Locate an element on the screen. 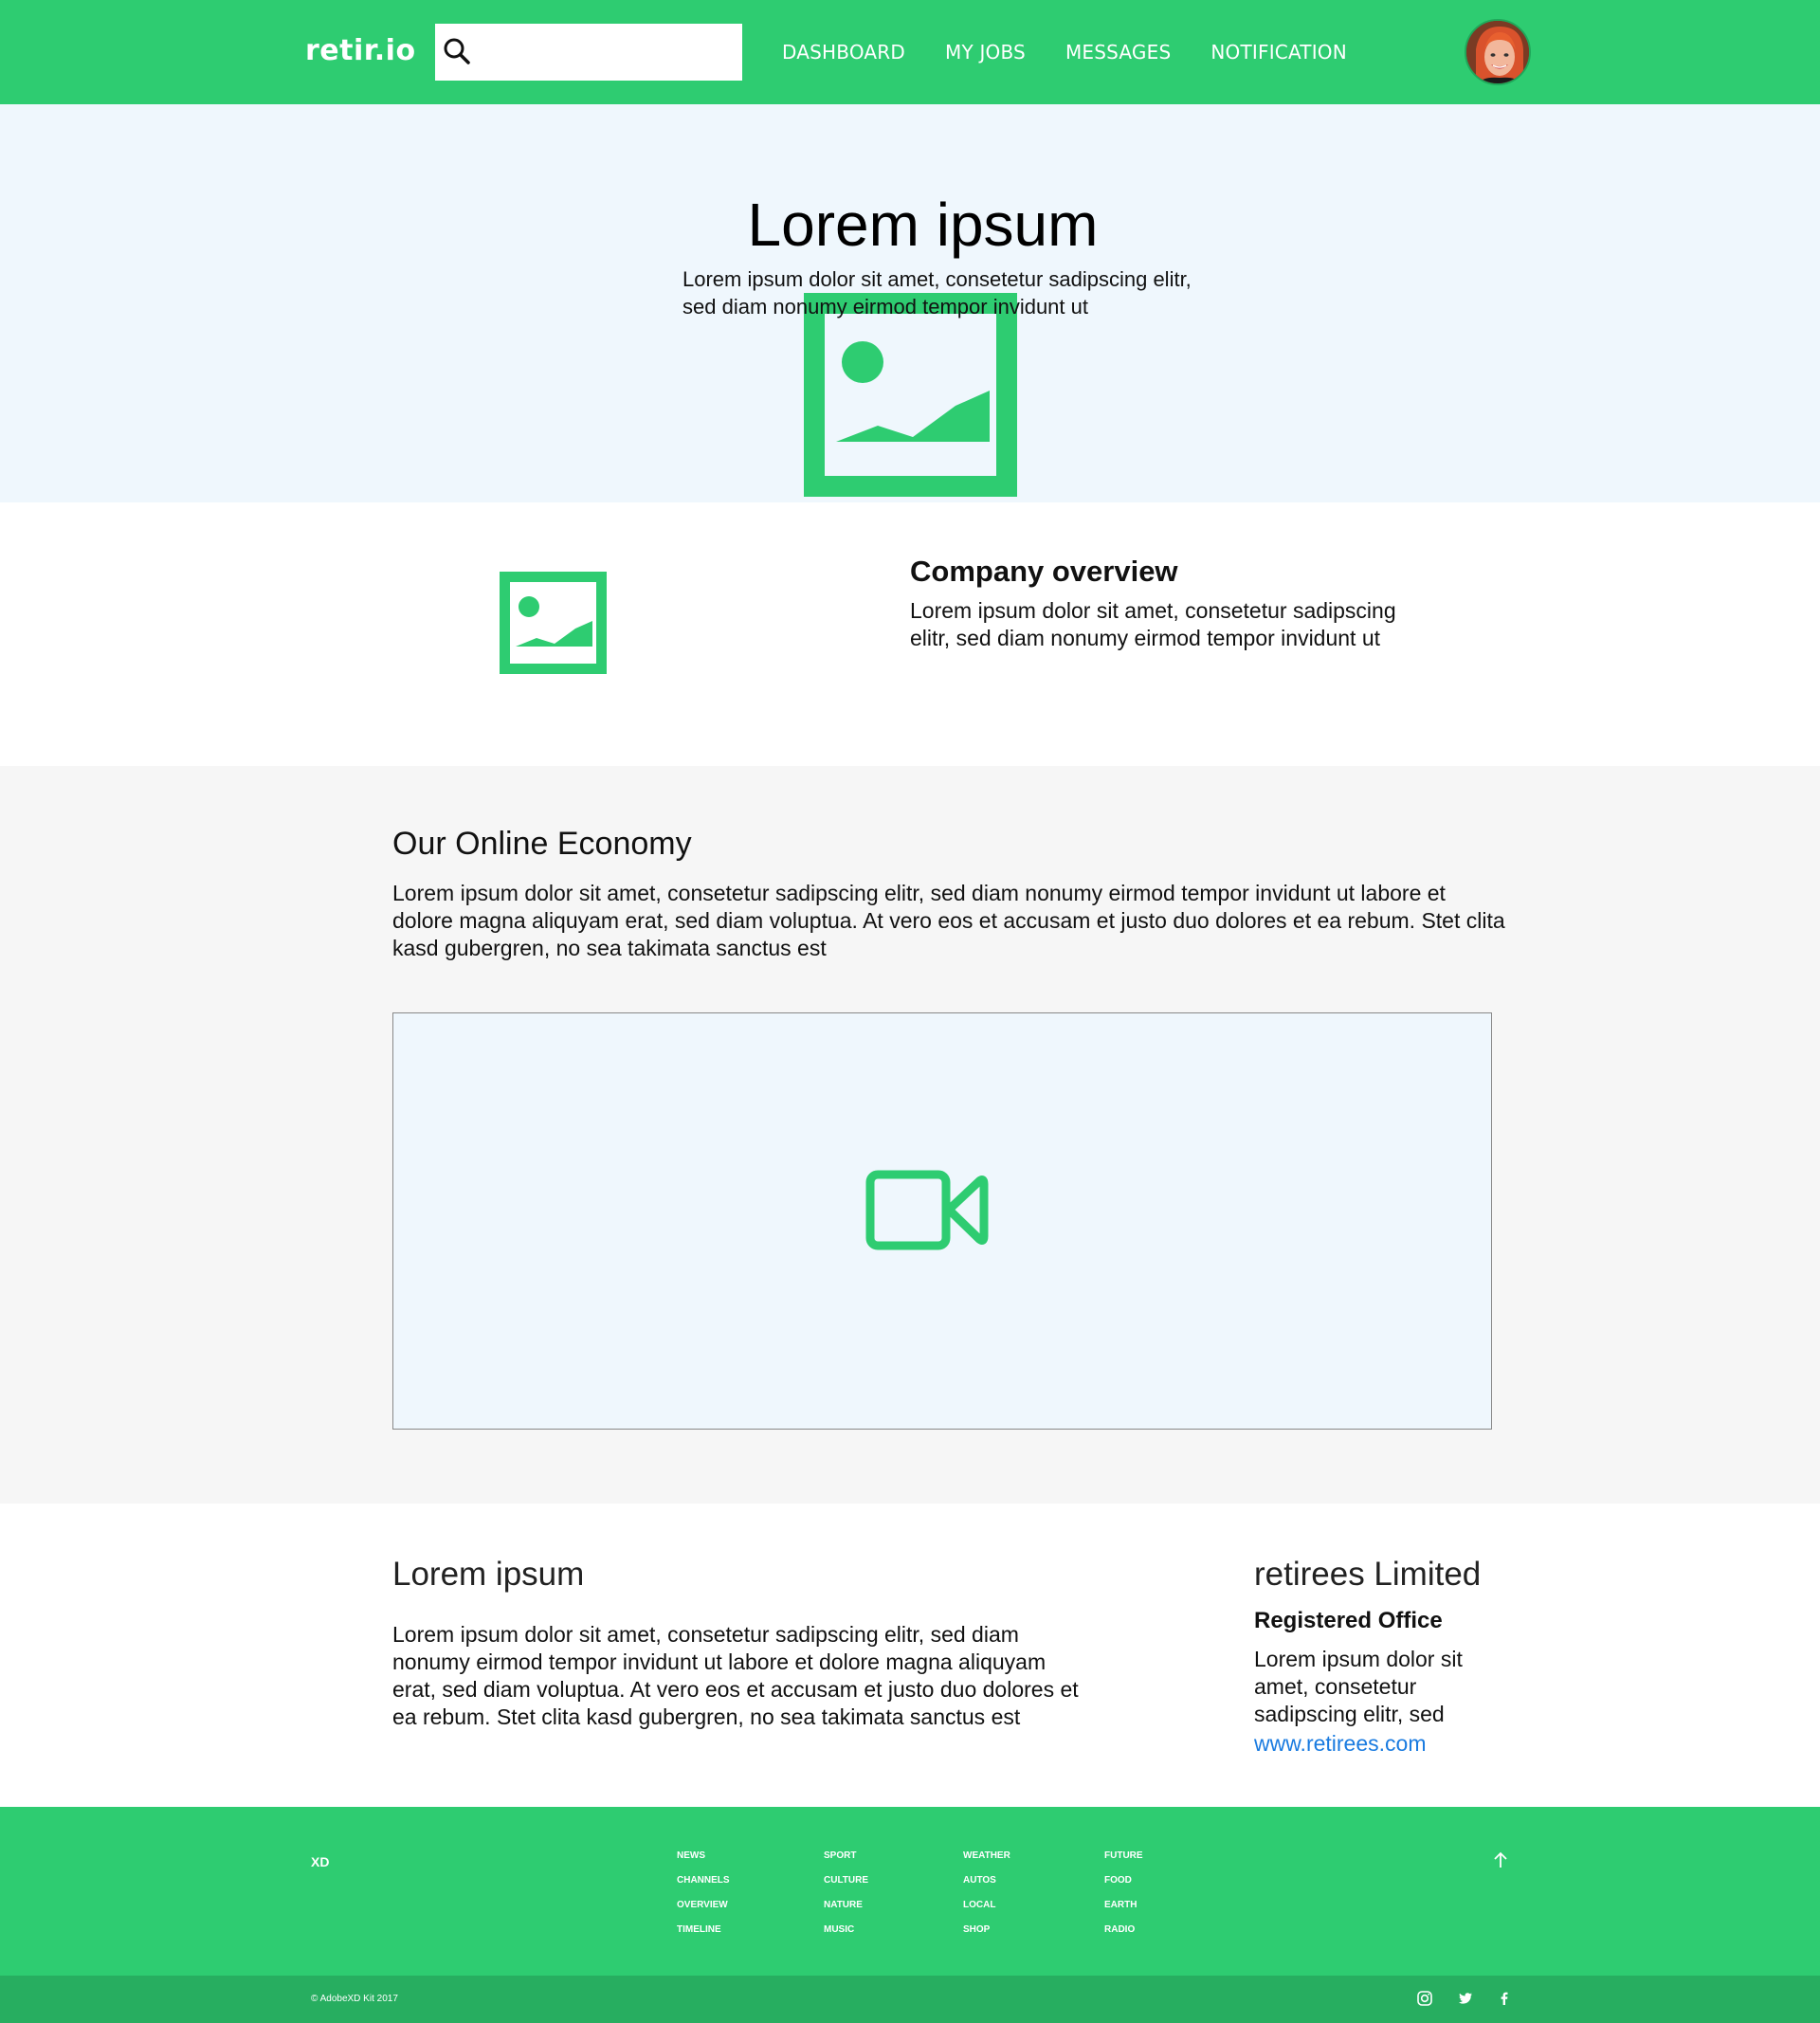 This screenshot has width=1820, height=2023. logo: retir.io is located at coordinates (360, 51).